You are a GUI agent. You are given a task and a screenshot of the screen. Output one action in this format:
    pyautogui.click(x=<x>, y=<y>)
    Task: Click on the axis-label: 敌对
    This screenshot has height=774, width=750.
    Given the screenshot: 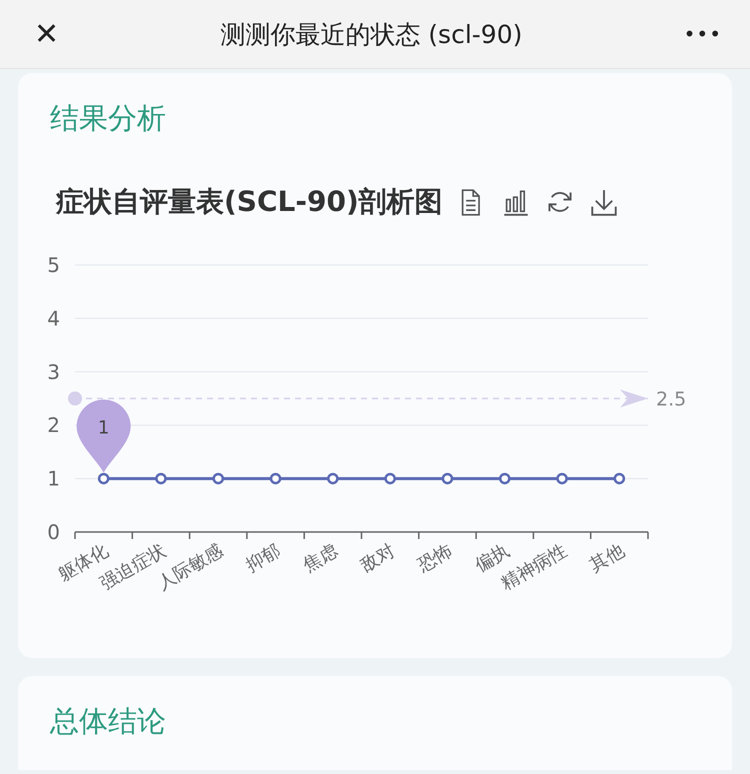 What is the action you would take?
    pyautogui.click(x=377, y=558)
    